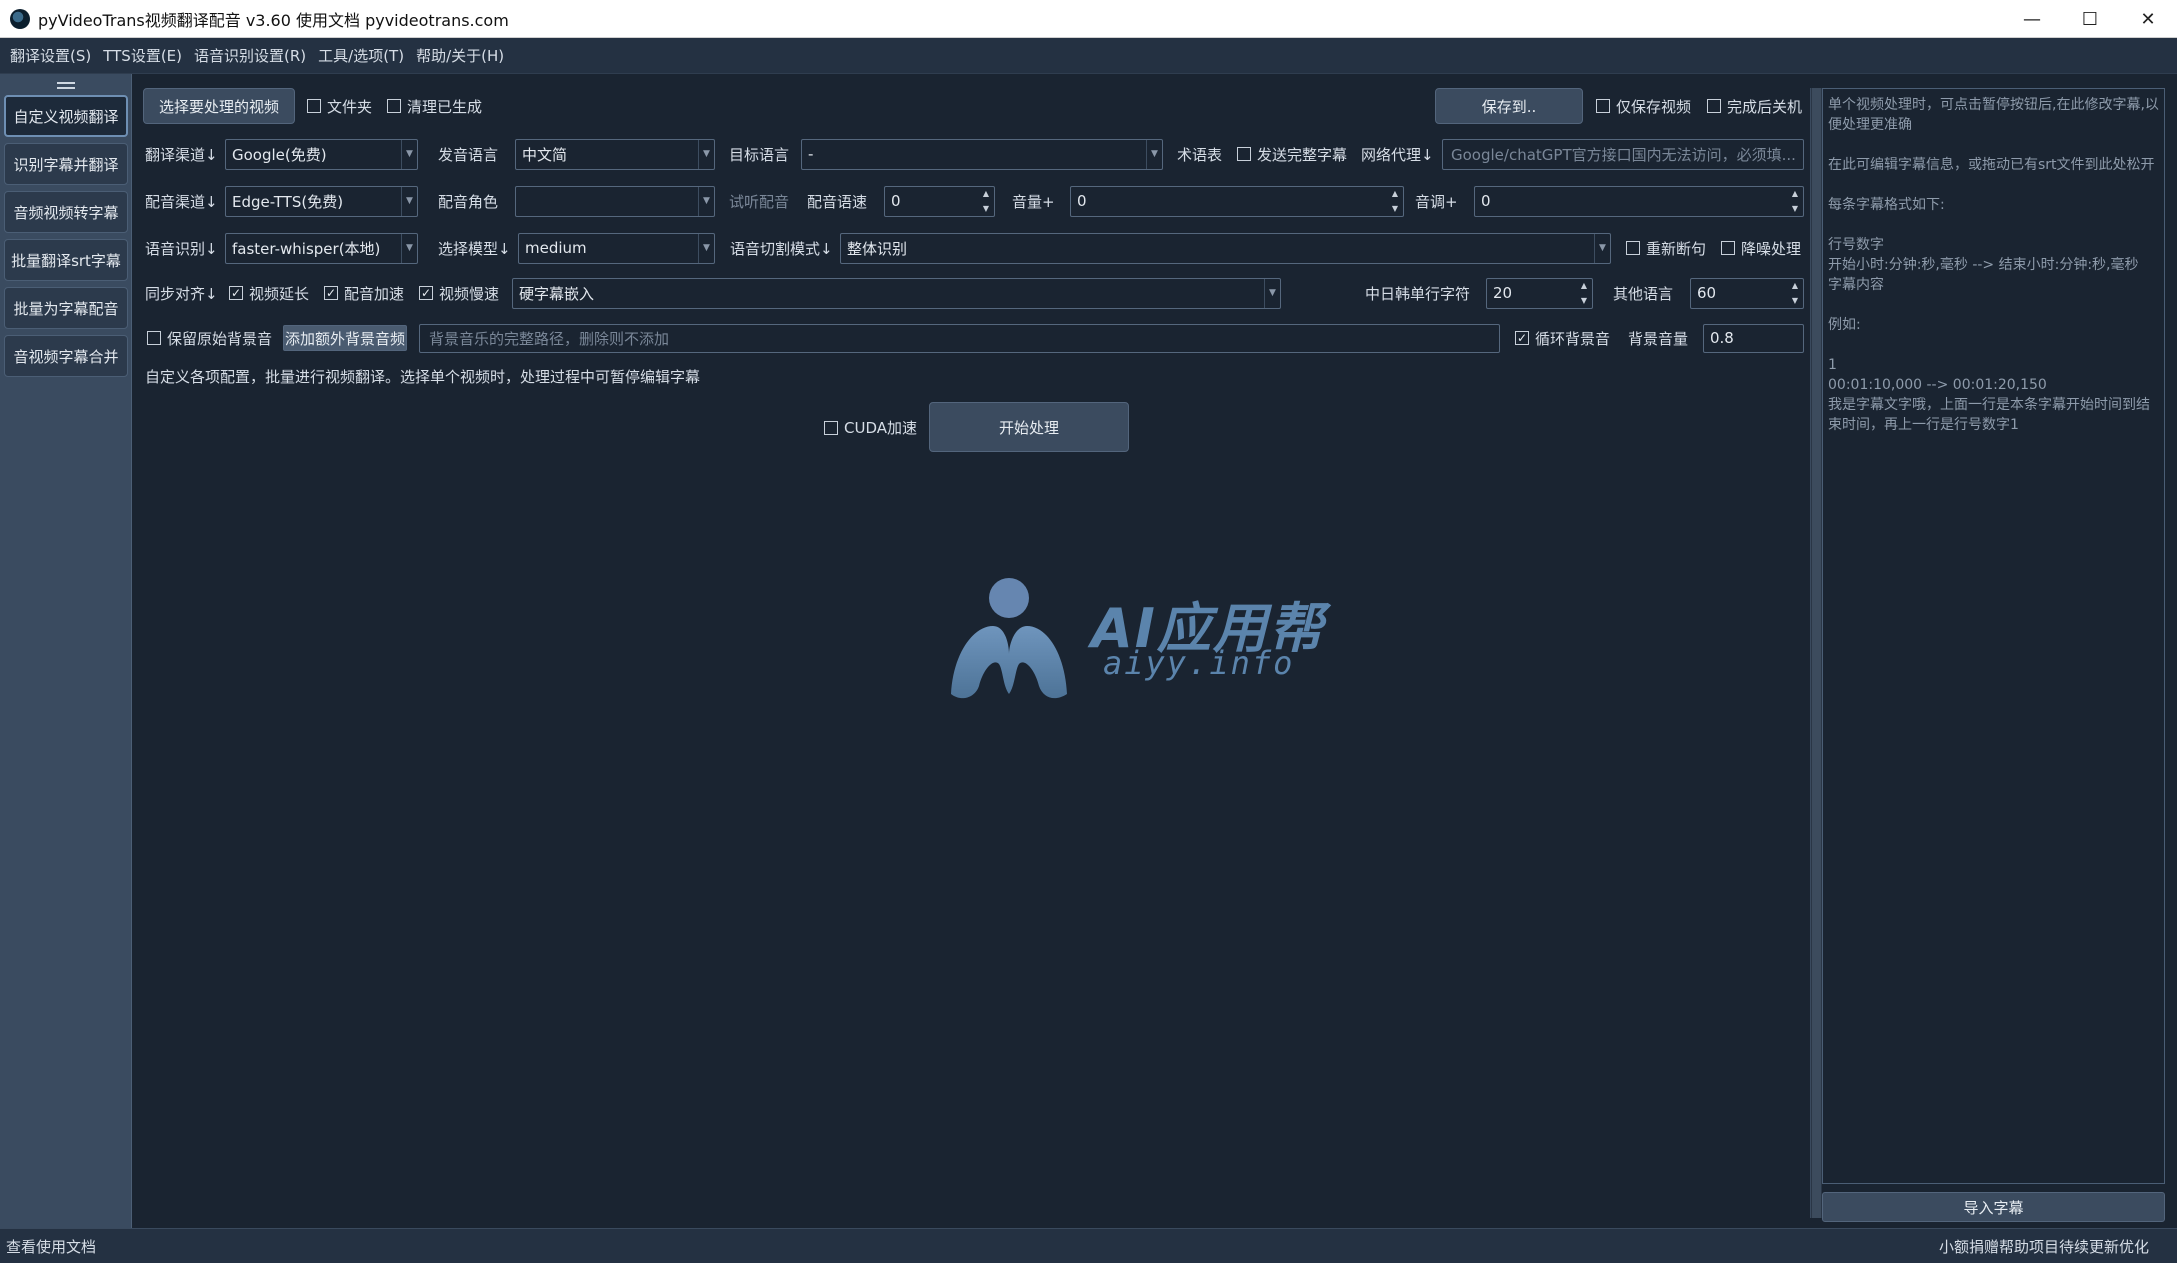 This screenshot has width=2177, height=1263. I want to click on clear-generated-label: 清理已生成, so click(445, 106).